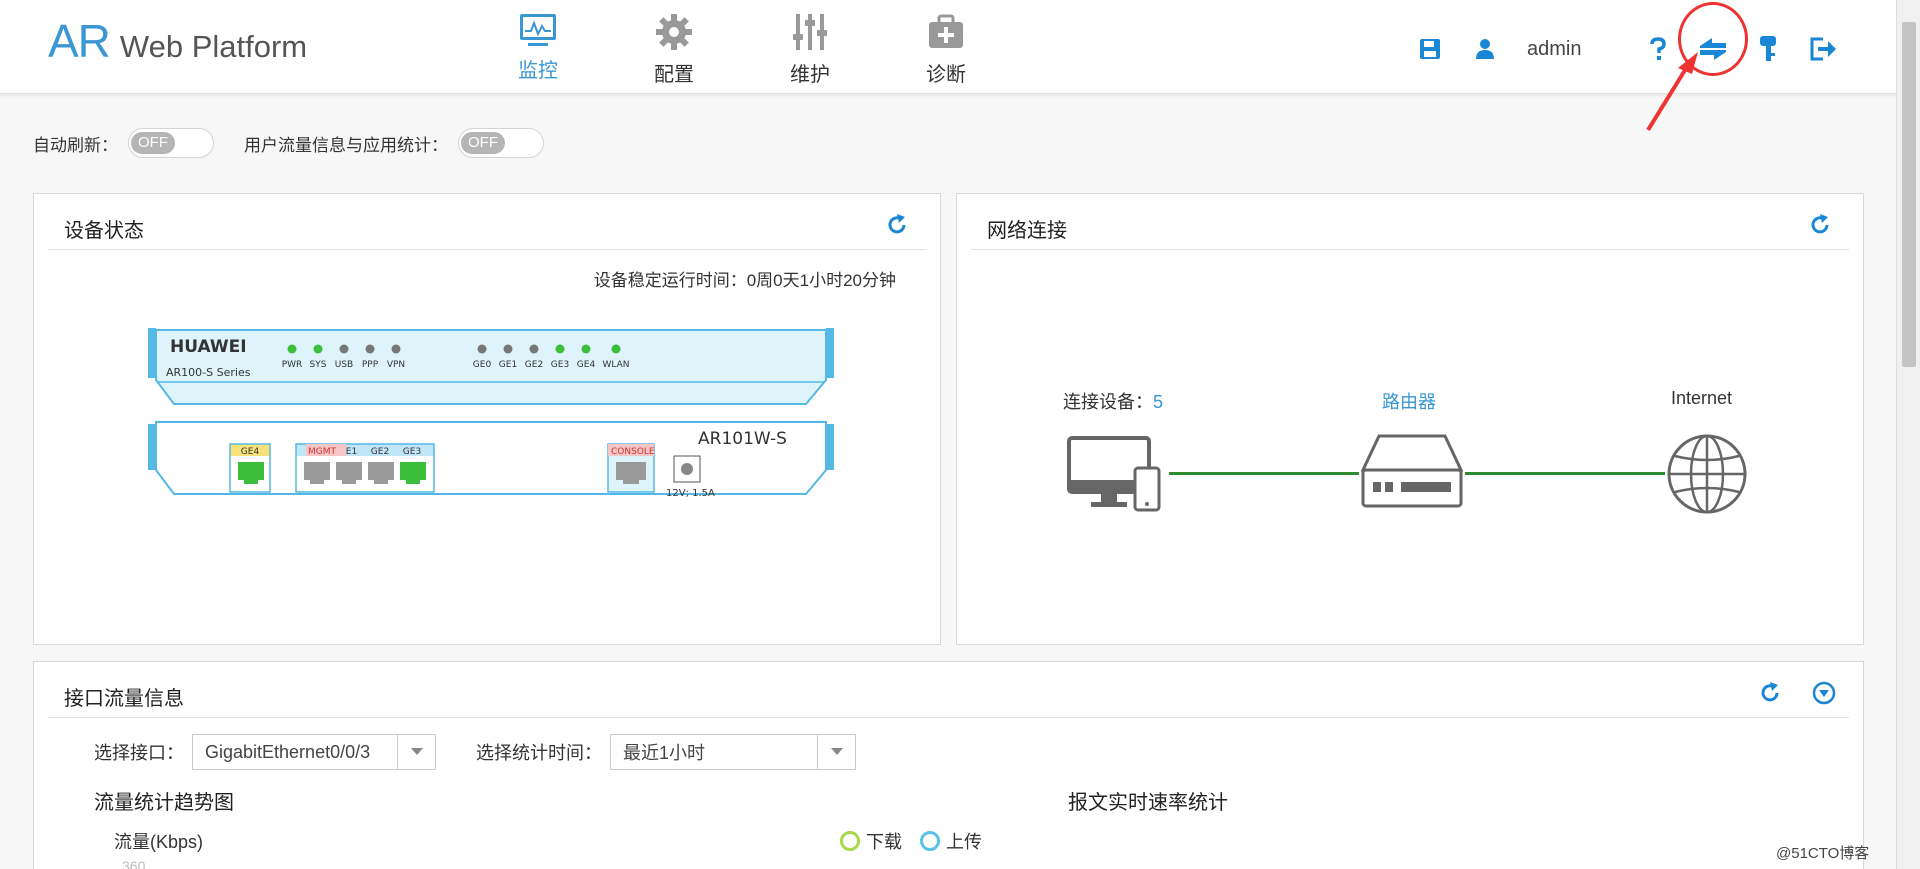  I want to click on led-label: PWR, so click(292, 365).